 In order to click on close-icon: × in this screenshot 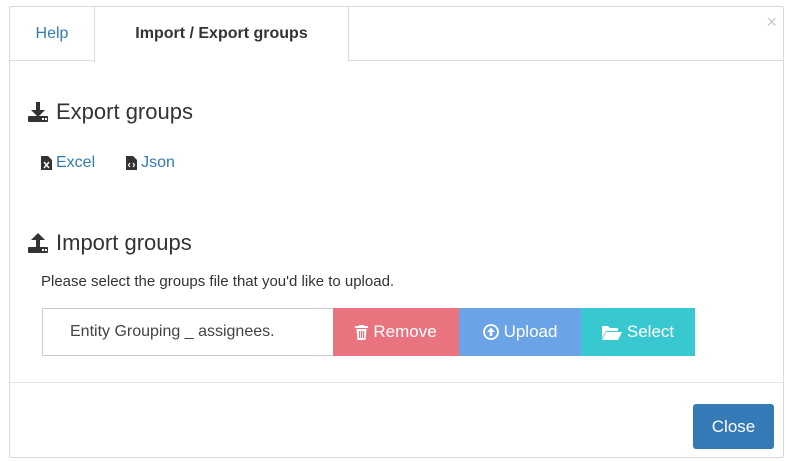, I will do `click(771, 22)`.